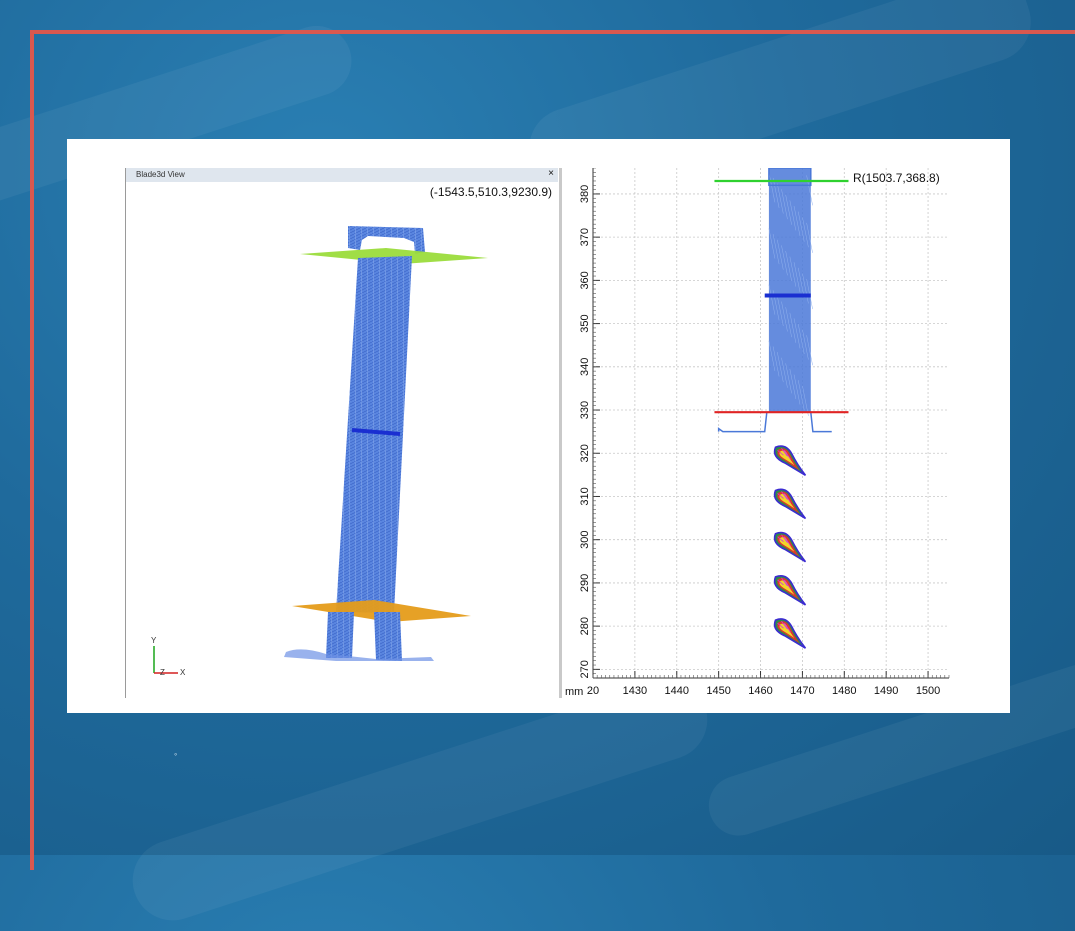  What do you see at coordinates (760, 691) in the screenshot?
I see `x-tick-label: 1460` at bounding box center [760, 691].